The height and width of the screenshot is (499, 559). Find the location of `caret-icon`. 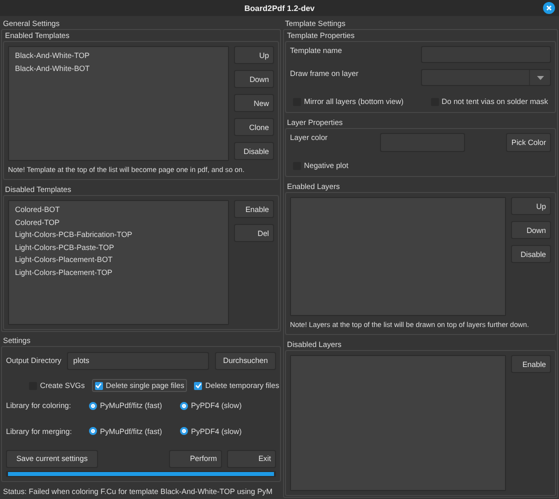

caret-icon is located at coordinates (540, 78).